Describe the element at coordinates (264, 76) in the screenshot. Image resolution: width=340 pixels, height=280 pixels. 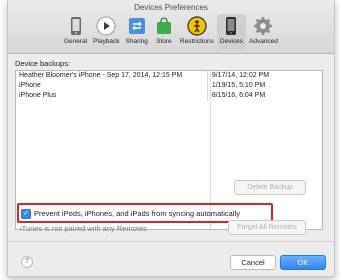
I see `backup-date: 9/17/14, 12:02 PM` at that location.